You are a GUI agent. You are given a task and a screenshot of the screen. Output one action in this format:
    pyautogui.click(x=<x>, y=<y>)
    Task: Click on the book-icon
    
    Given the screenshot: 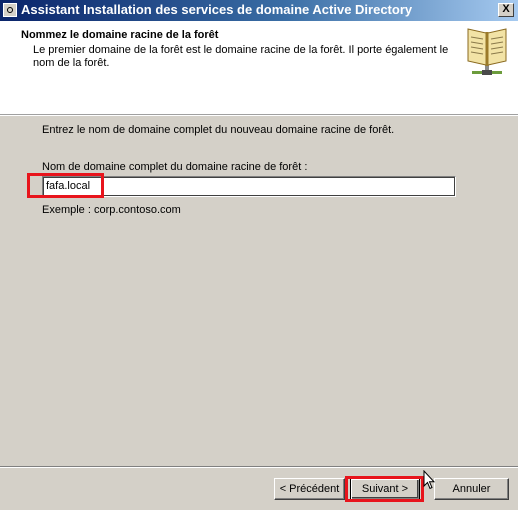 What is the action you would take?
    pyautogui.click(x=487, y=51)
    